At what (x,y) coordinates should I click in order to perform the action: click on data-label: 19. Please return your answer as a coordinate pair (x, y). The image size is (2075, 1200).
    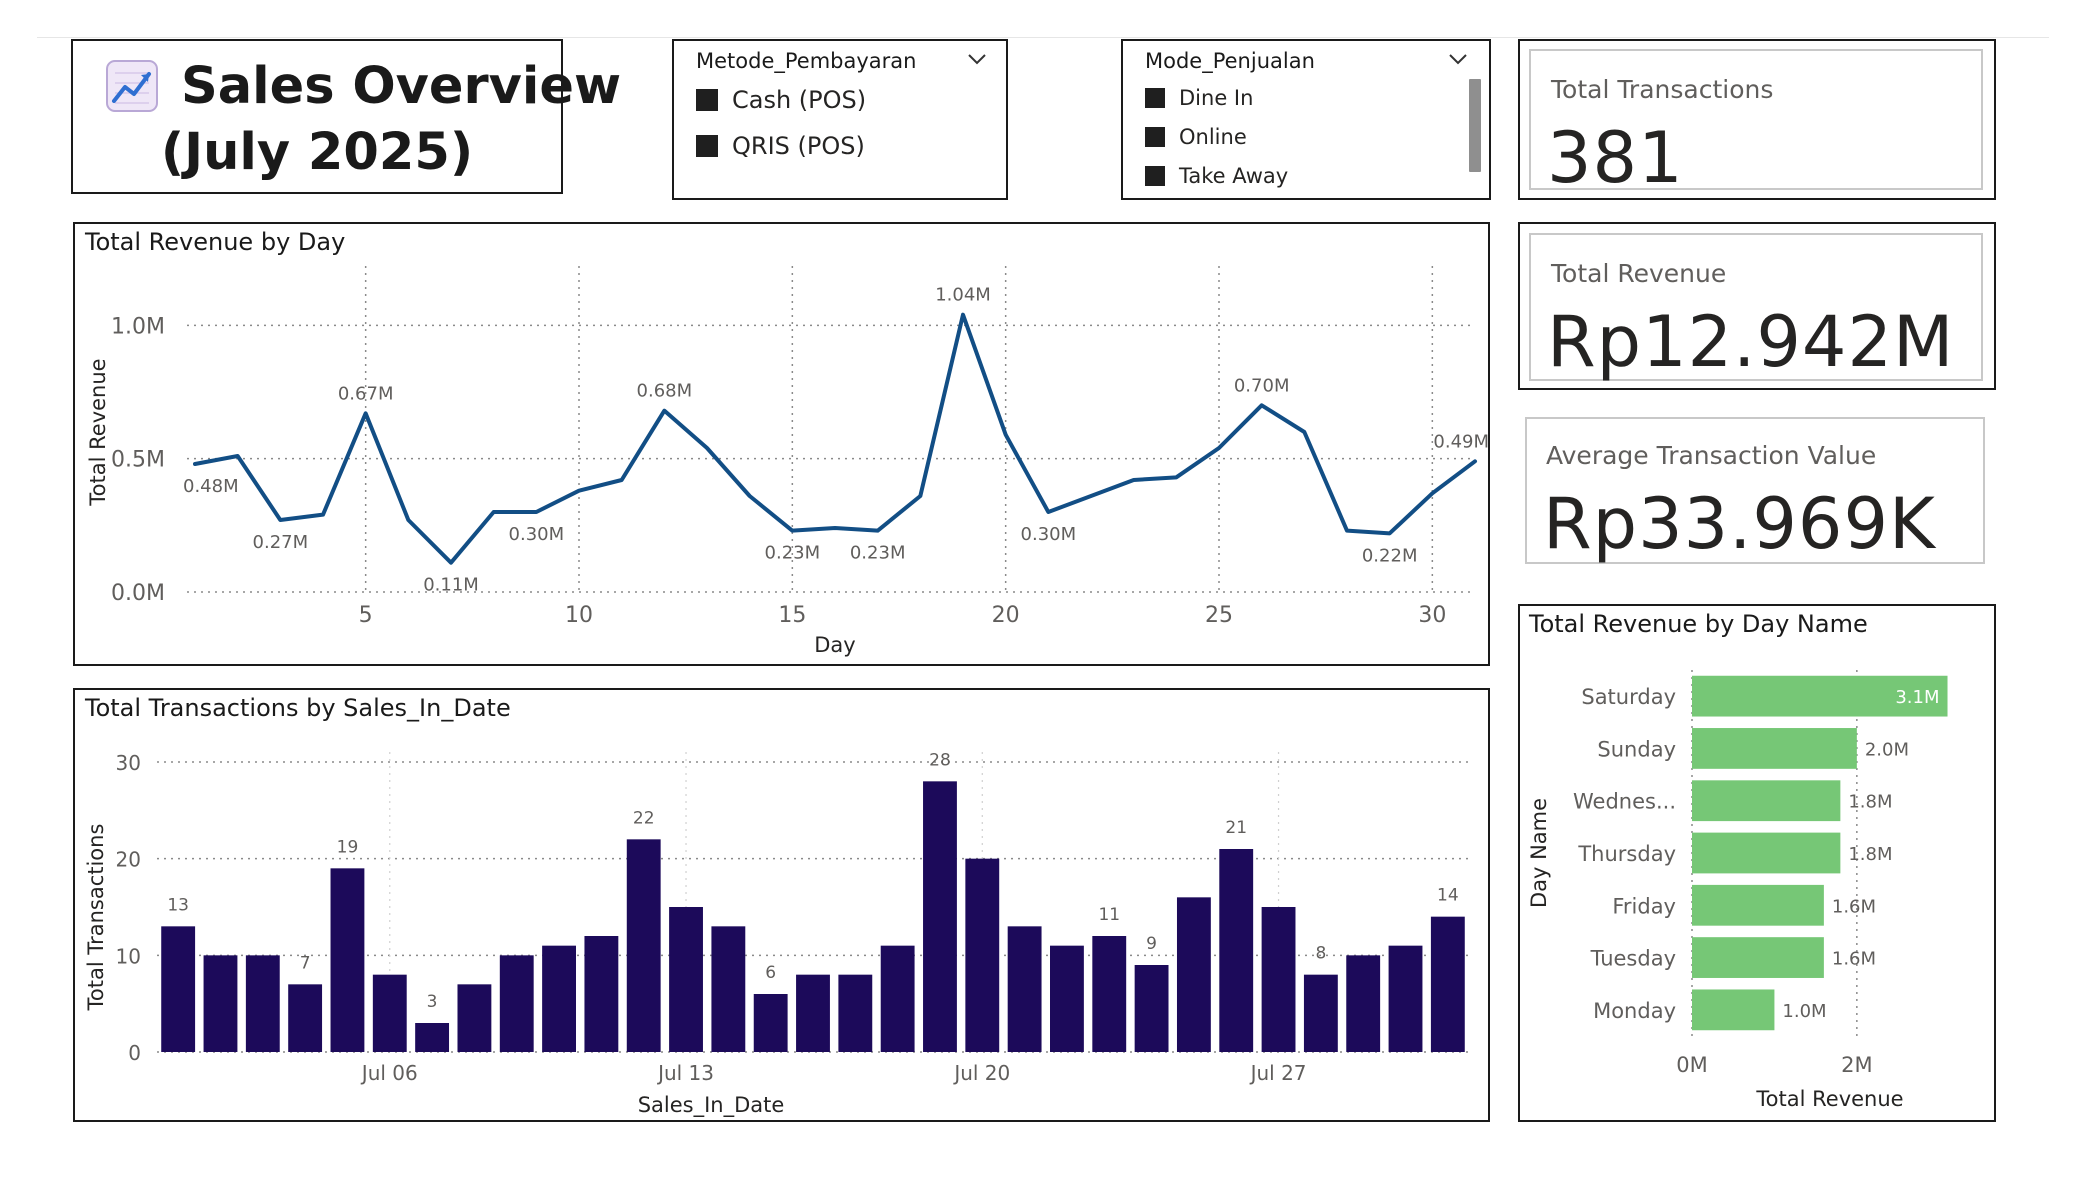
    Looking at the image, I should click on (348, 847).